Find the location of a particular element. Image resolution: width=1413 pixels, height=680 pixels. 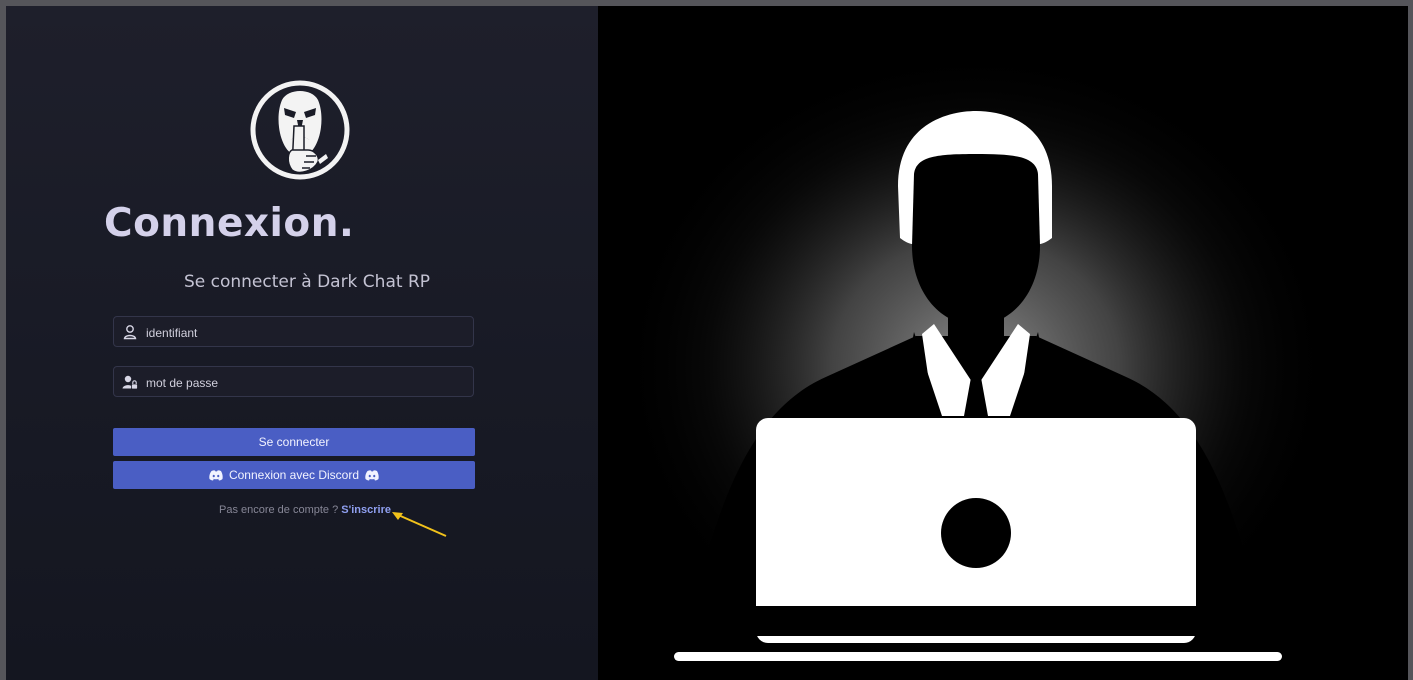

signup-prompt: Pas encore de compte ? S'inscrire is located at coordinates (303, 510).